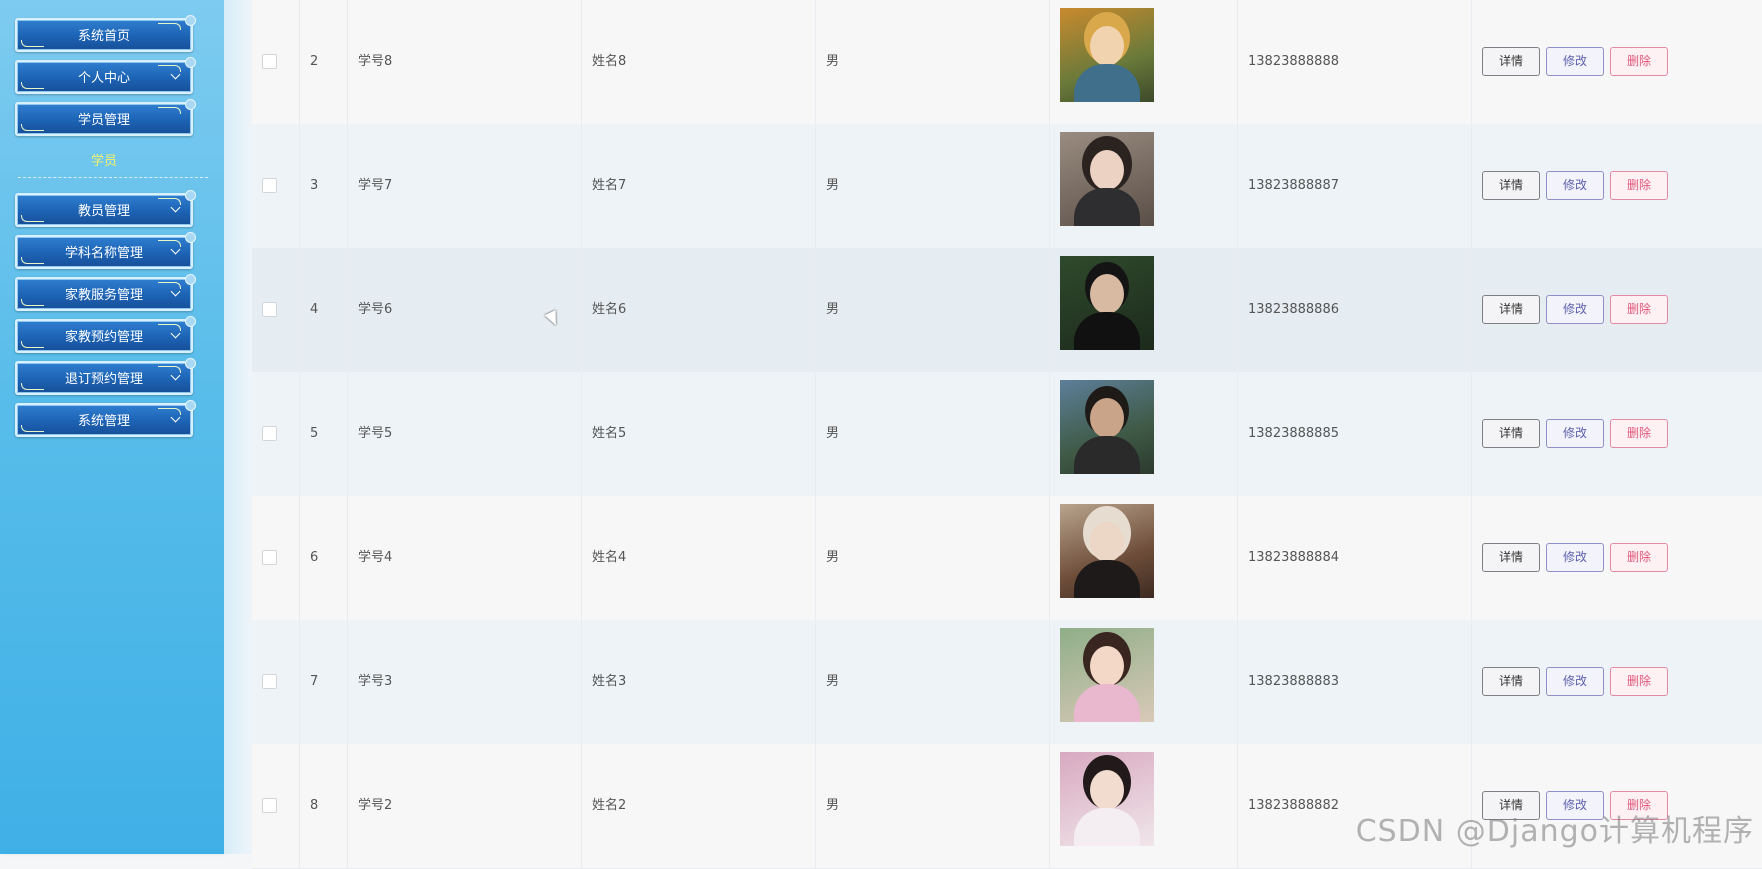  I want to click on name-cell: 姓名3, so click(699, 682).